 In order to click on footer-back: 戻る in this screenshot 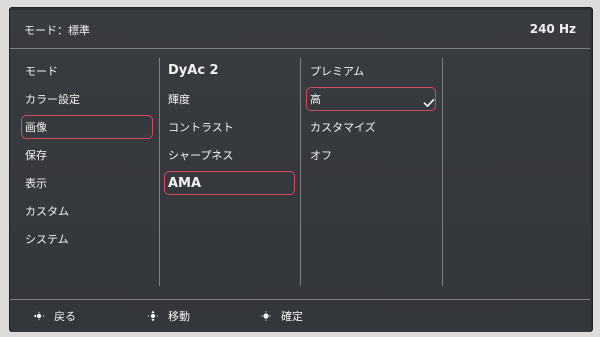, I will do `click(54, 316)`.